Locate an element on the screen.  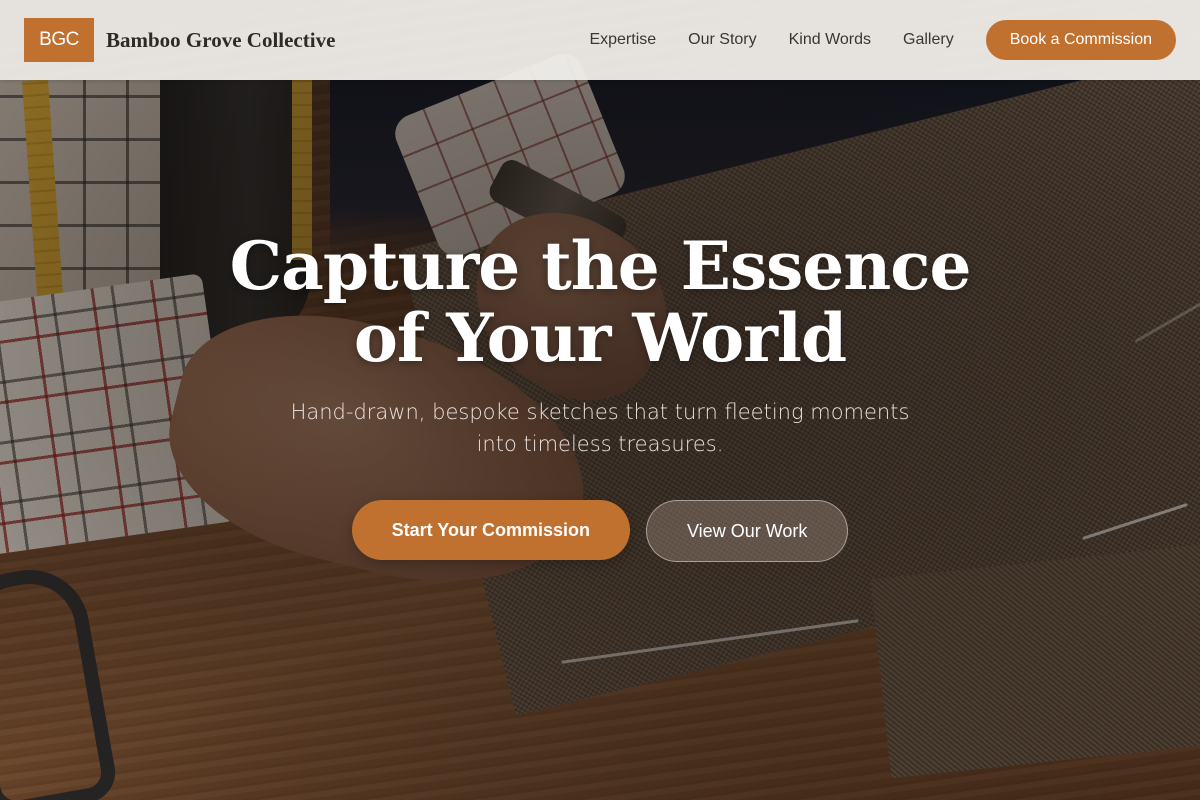
brand-name: Bamboo Grove Collective is located at coordinates (220, 40).